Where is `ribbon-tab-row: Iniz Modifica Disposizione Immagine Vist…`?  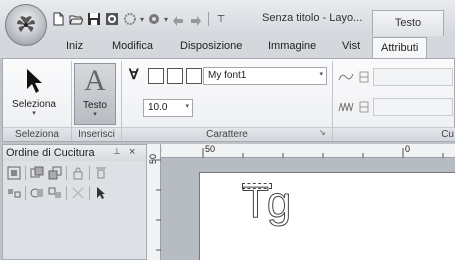
ribbon-tab-row: Iniz Modifica Disposizione Immagine Vist… is located at coordinates (227, 47).